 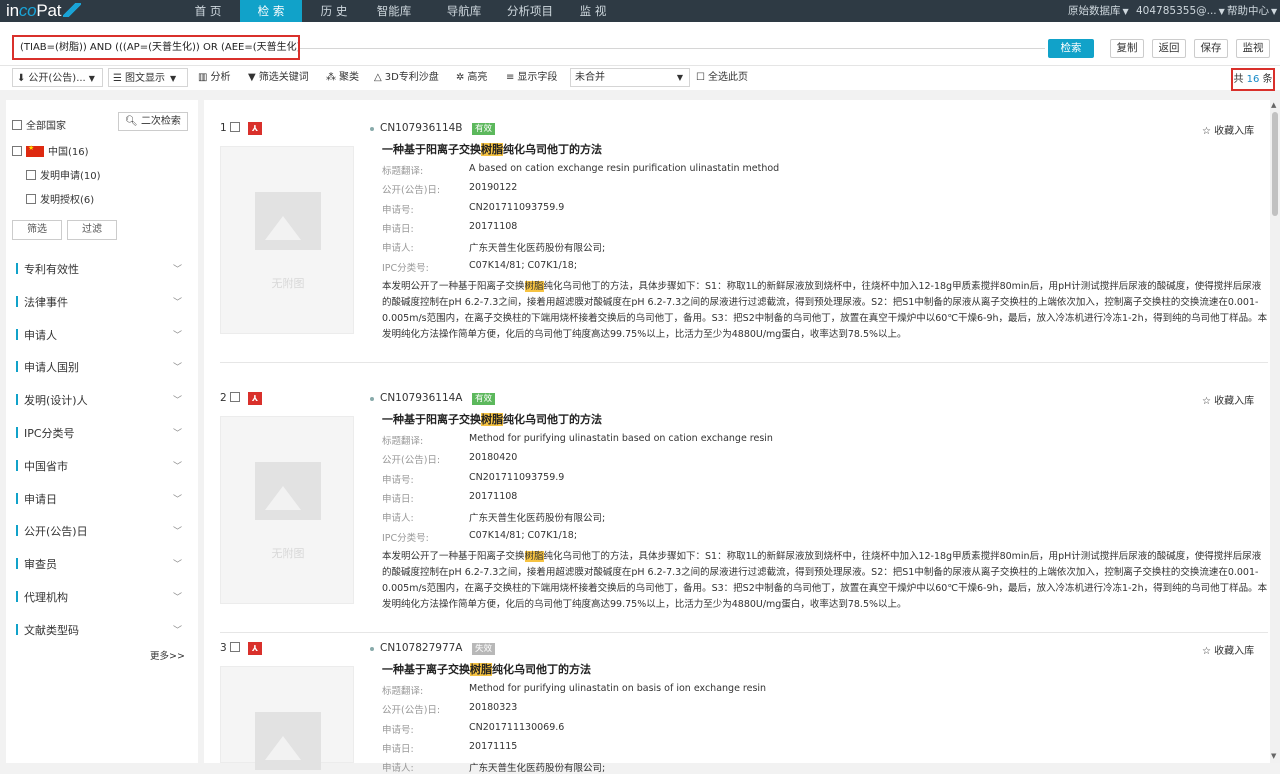 I want to click on back-button: 返回, so click(x=1169, y=48).